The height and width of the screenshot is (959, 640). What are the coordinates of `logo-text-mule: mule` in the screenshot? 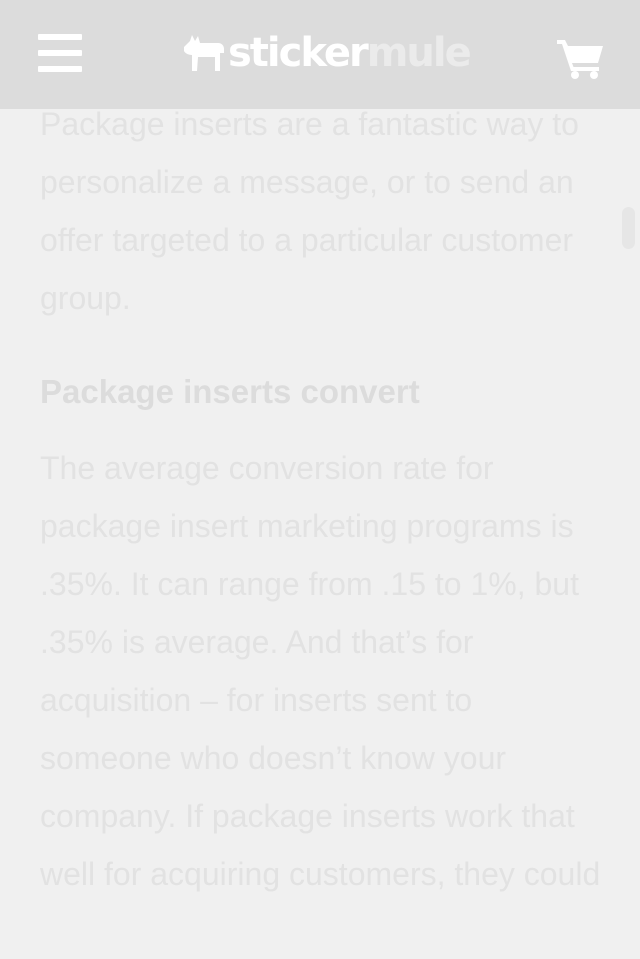 It's located at (419, 53).